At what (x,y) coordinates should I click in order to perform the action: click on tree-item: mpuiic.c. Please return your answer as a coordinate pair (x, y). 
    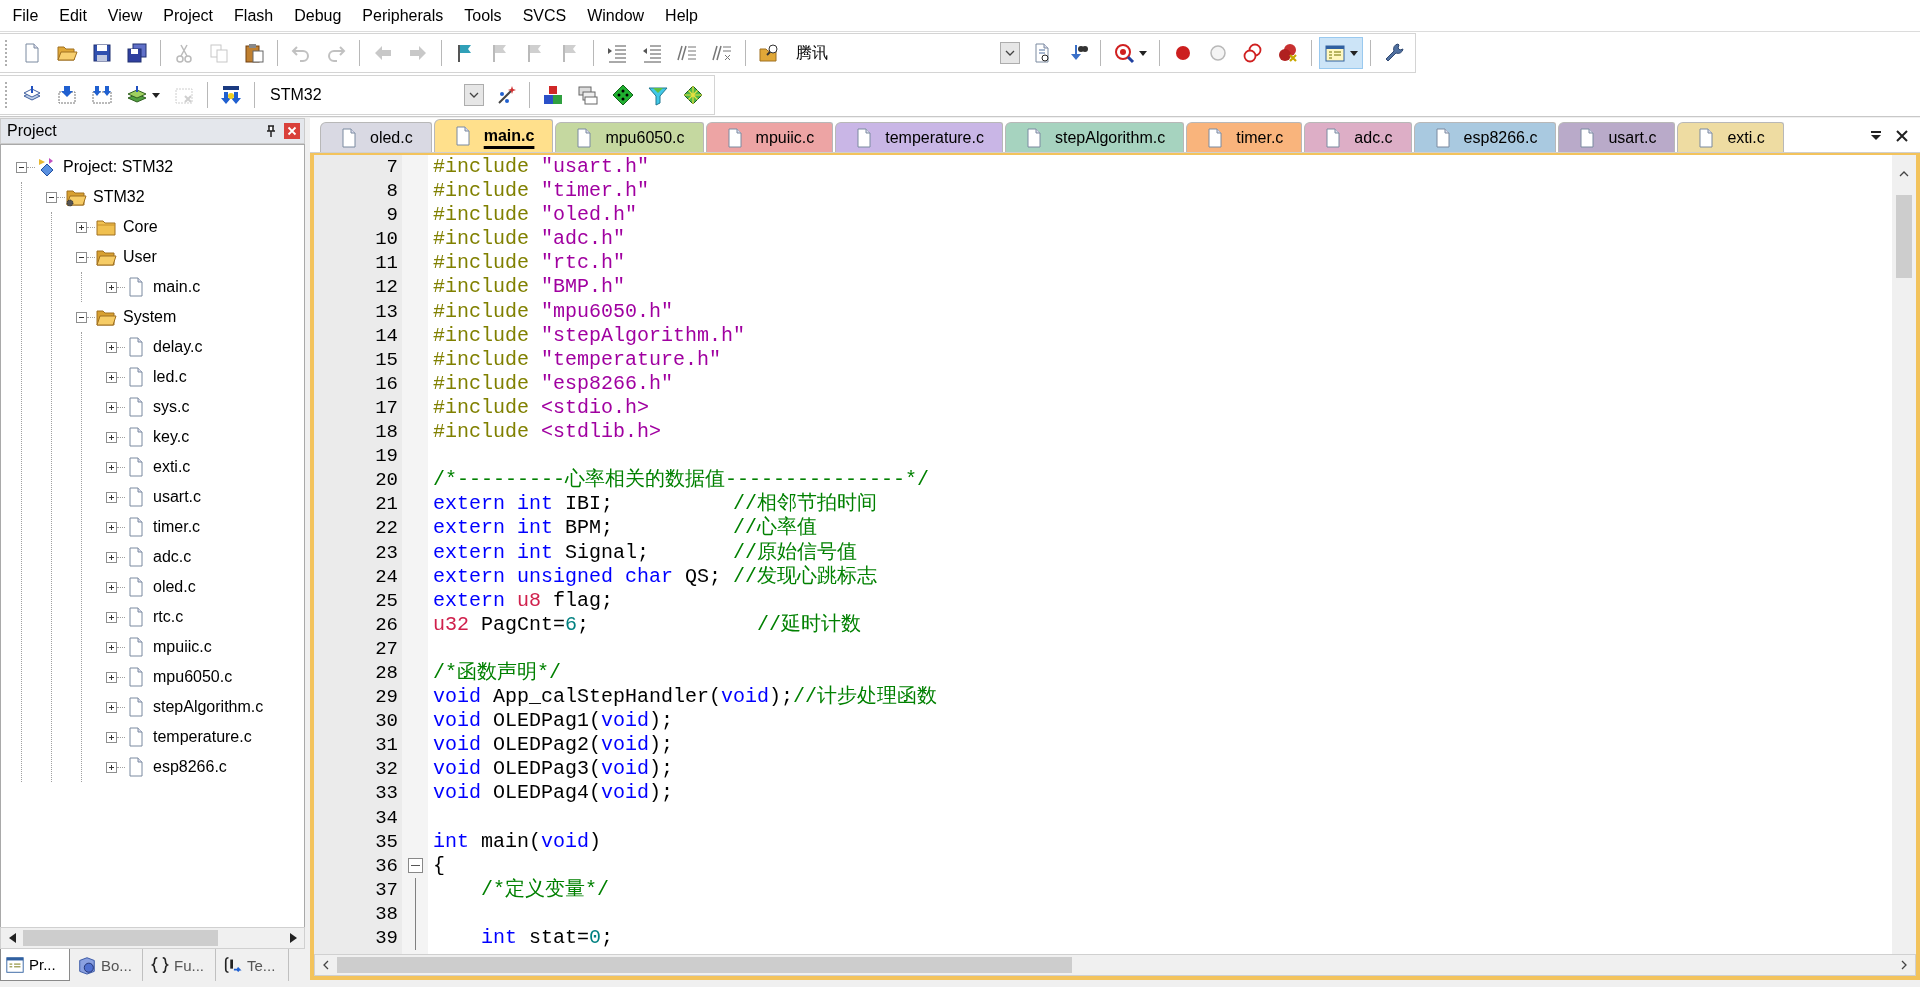
    Looking at the image, I should click on (182, 647).